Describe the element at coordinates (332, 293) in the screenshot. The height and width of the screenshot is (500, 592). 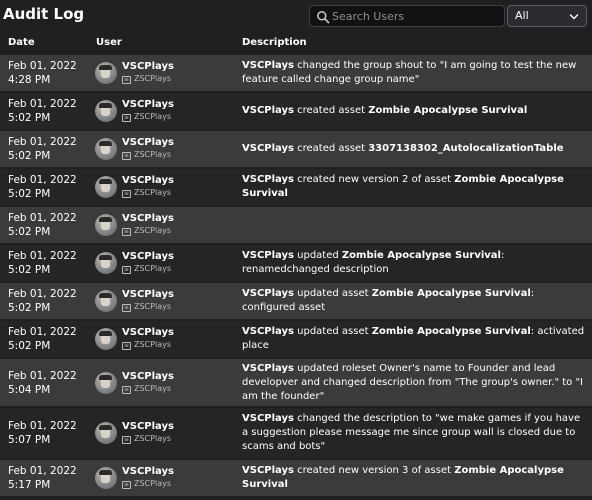
I see `description-text: updated asset` at that location.